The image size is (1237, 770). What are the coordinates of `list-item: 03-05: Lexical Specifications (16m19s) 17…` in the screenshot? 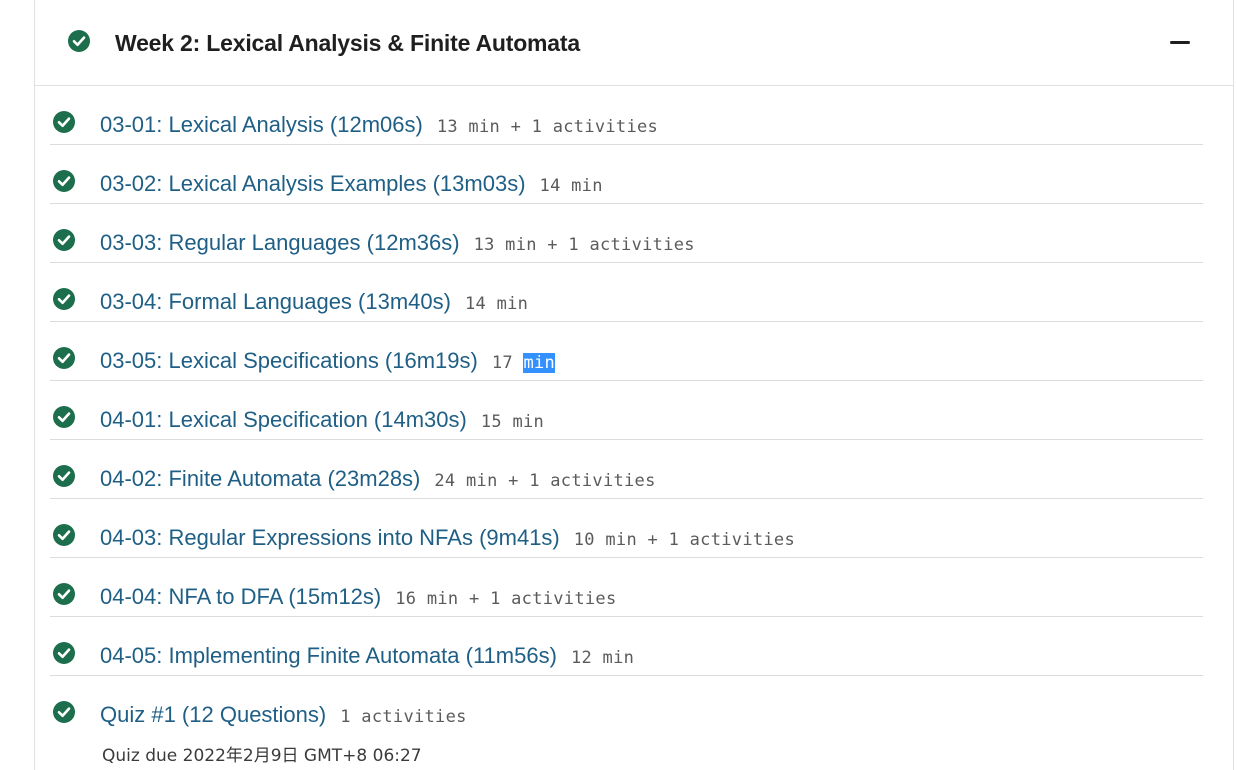 It's located at (626, 351).